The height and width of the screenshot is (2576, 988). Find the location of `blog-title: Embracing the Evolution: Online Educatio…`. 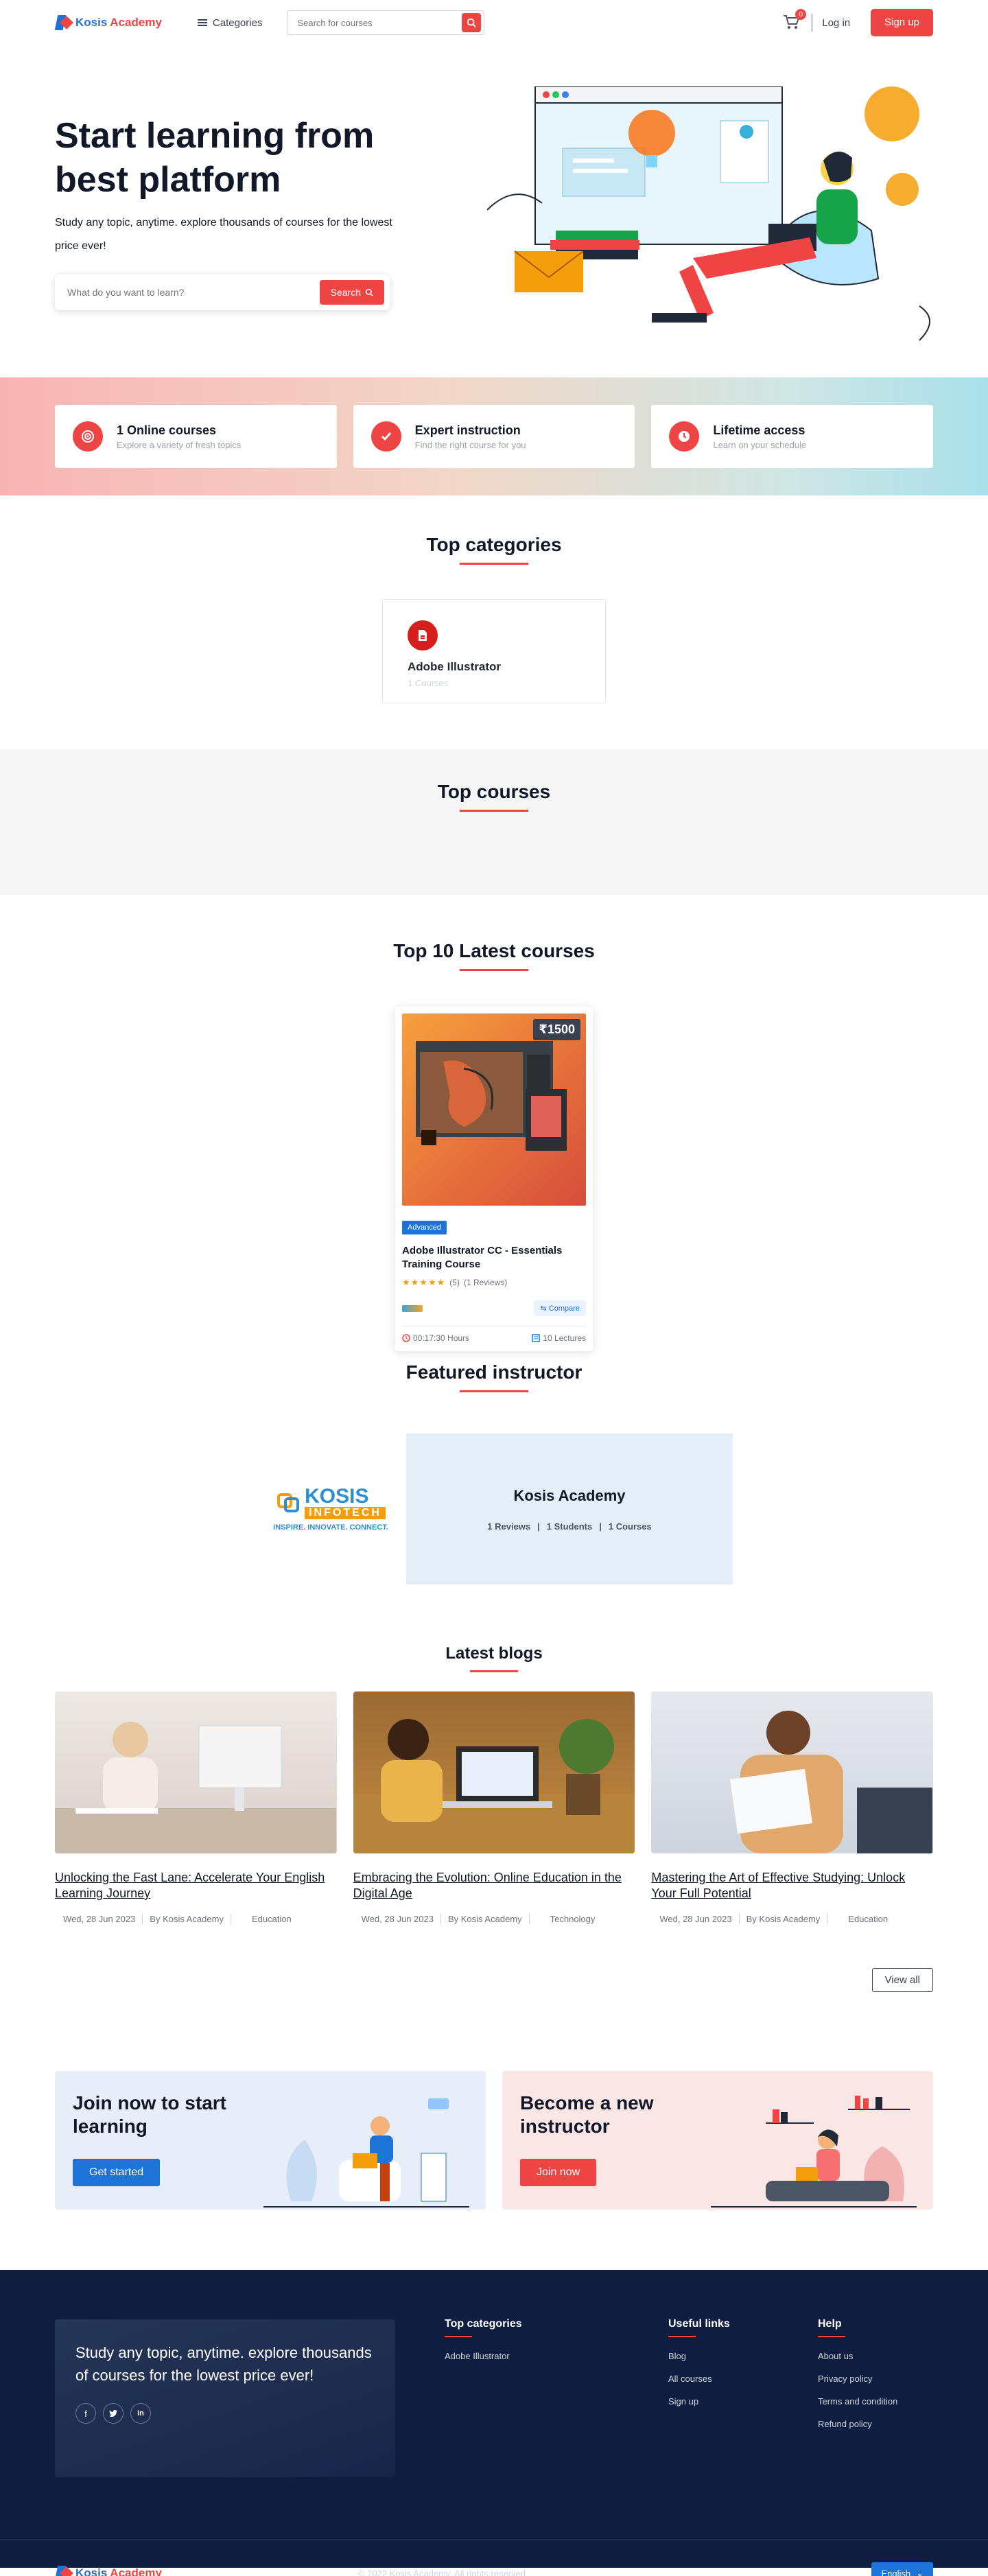

blog-title: Embracing the Evolution: Online Educatio… is located at coordinates (494, 1885).